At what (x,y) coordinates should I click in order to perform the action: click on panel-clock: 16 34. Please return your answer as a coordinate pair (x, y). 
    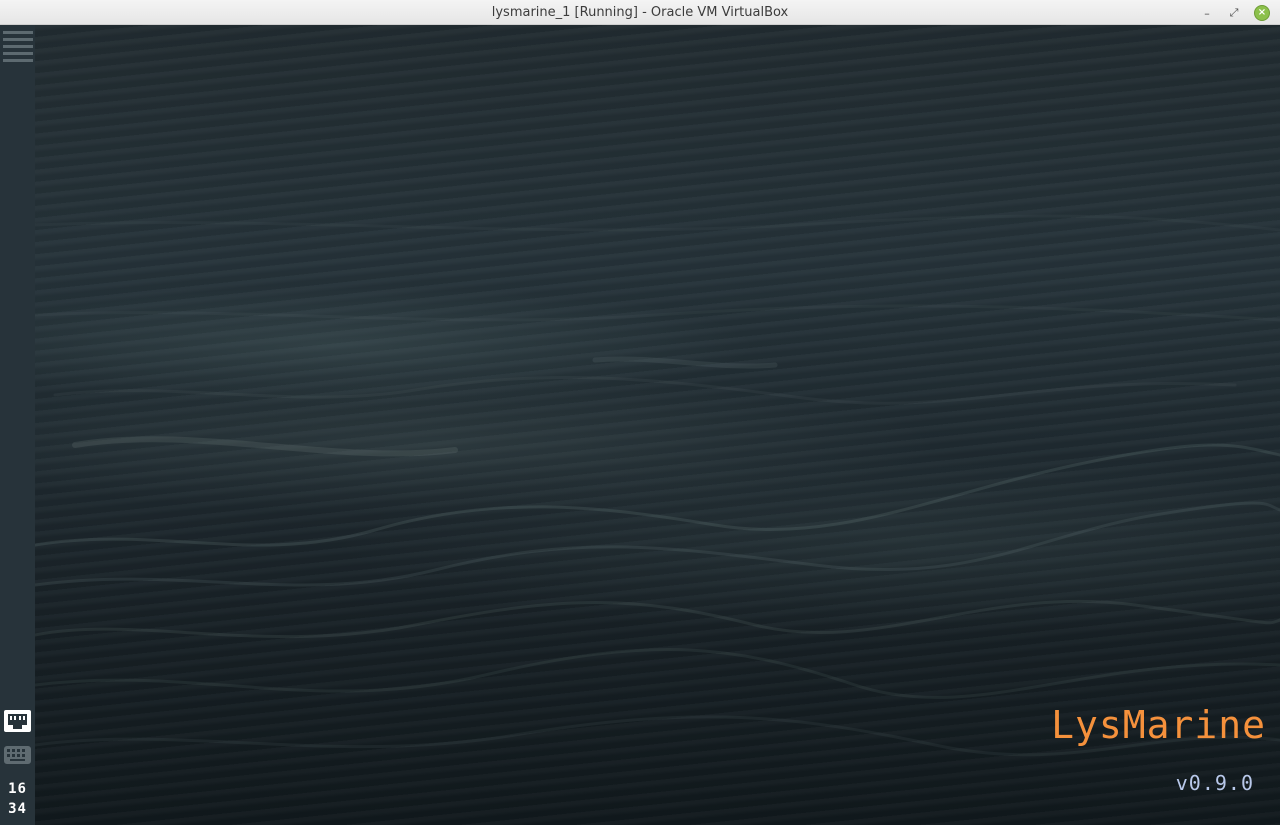
    Looking at the image, I should click on (17, 799).